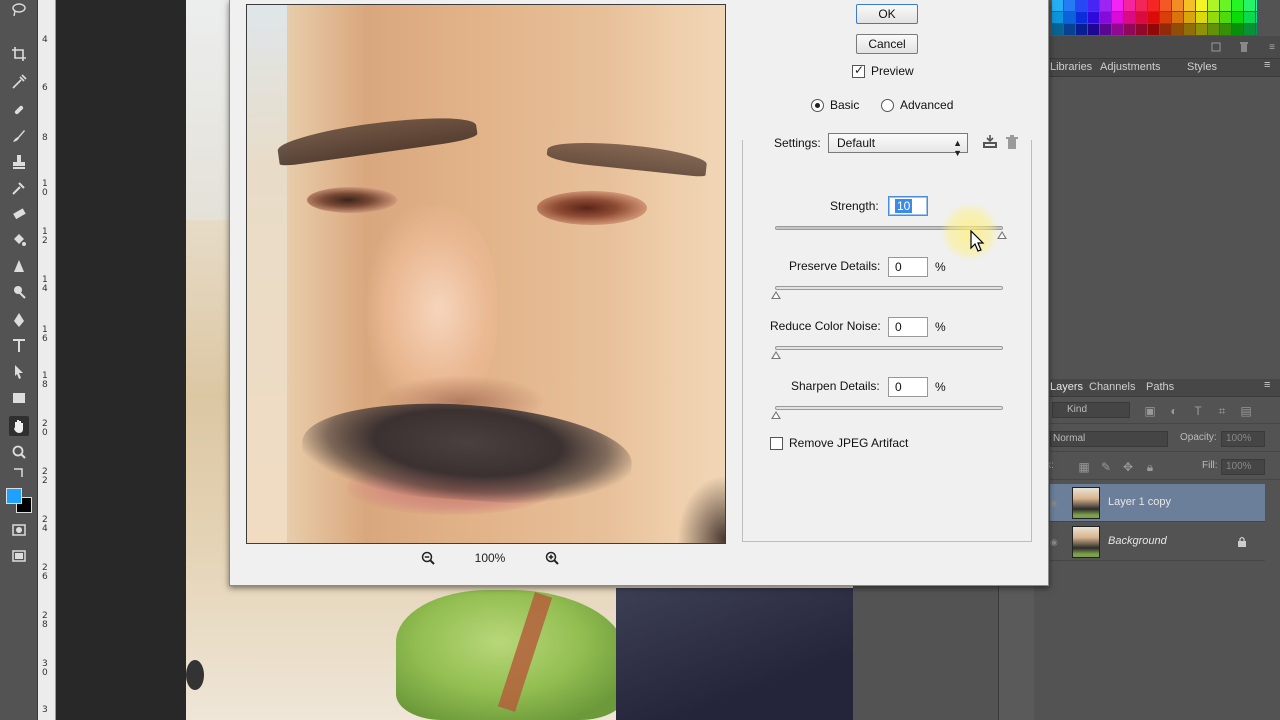 The width and height of the screenshot is (1280, 720). Describe the element at coordinates (776, 415) in the screenshot. I see `sharpen-details-slider-thumb` at that location.